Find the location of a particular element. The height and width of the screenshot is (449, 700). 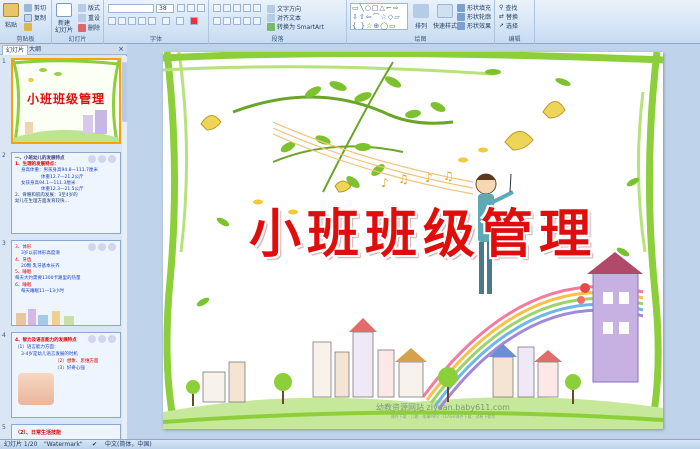

text-direction-icon is located at coordinates (271, 8).